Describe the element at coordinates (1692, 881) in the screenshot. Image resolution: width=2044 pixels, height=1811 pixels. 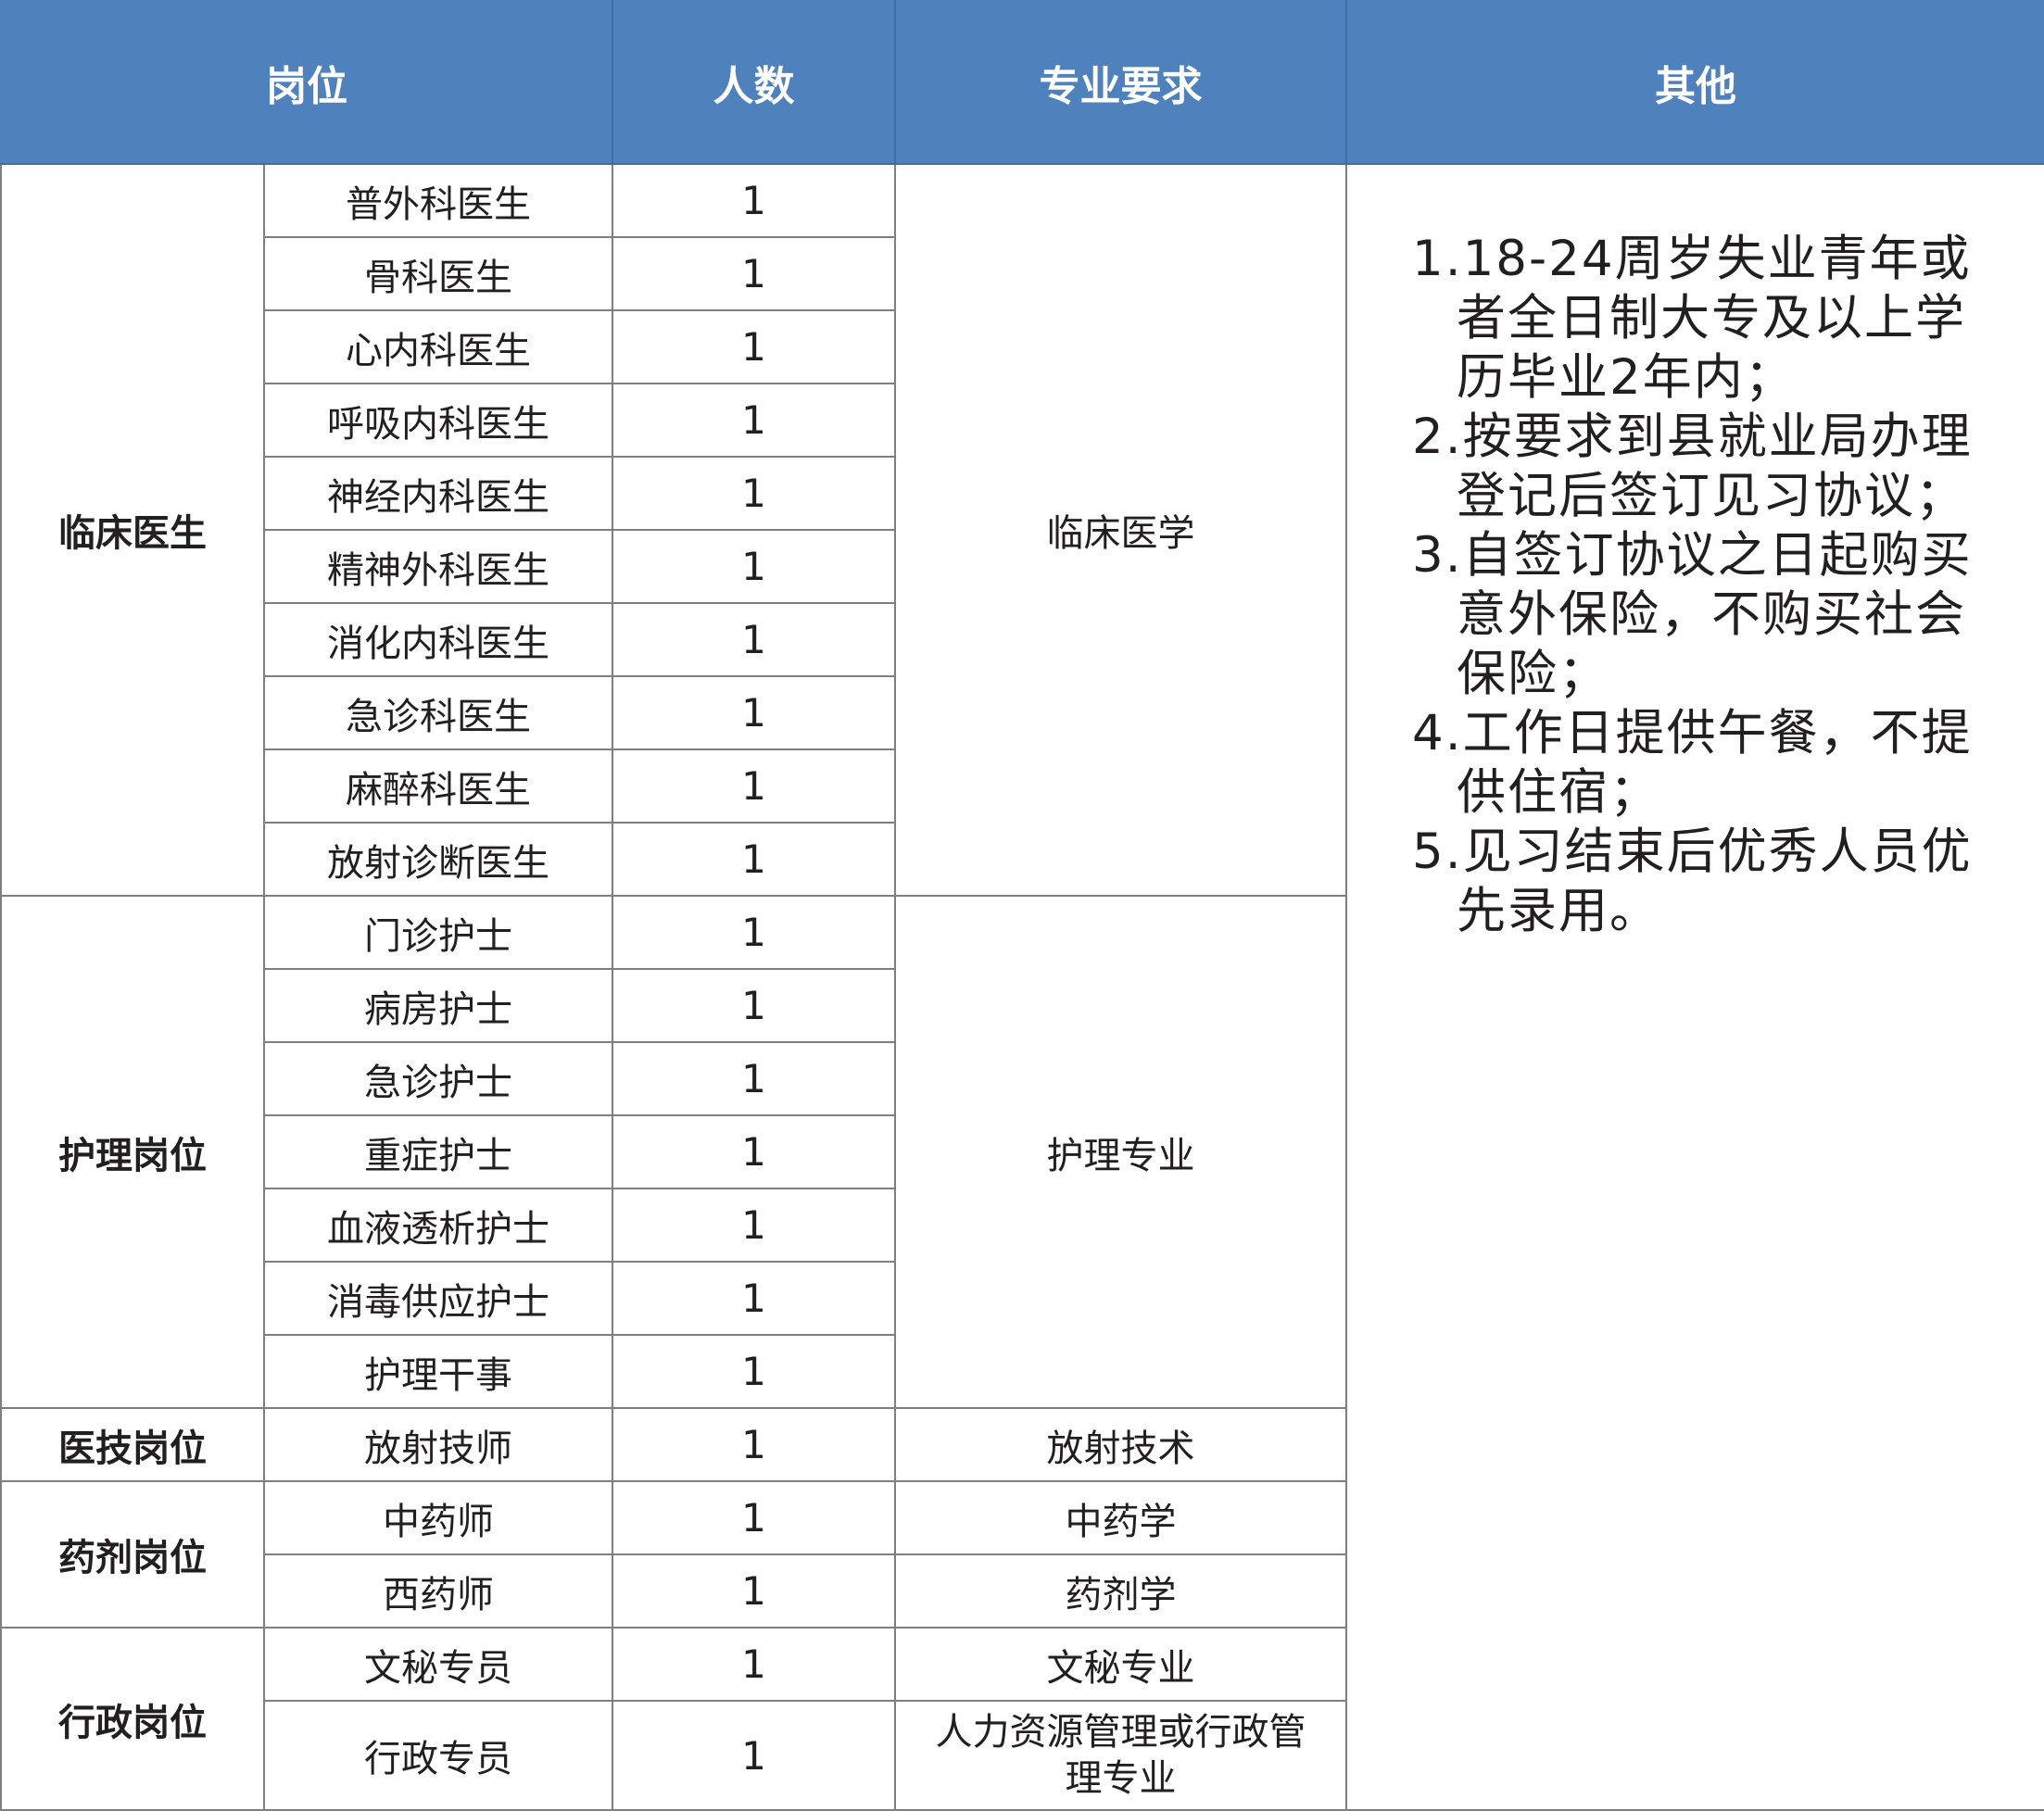
I see `note-item: 5.见习结束后优秀人员优先录用。` at that location.